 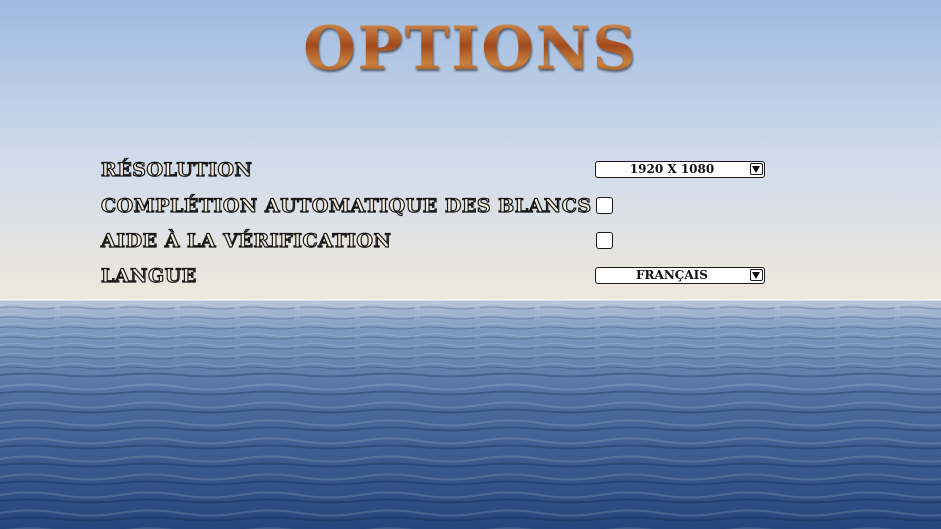 I want to click on verification-label: Aide à la vérification, so click(x=246, y=240).